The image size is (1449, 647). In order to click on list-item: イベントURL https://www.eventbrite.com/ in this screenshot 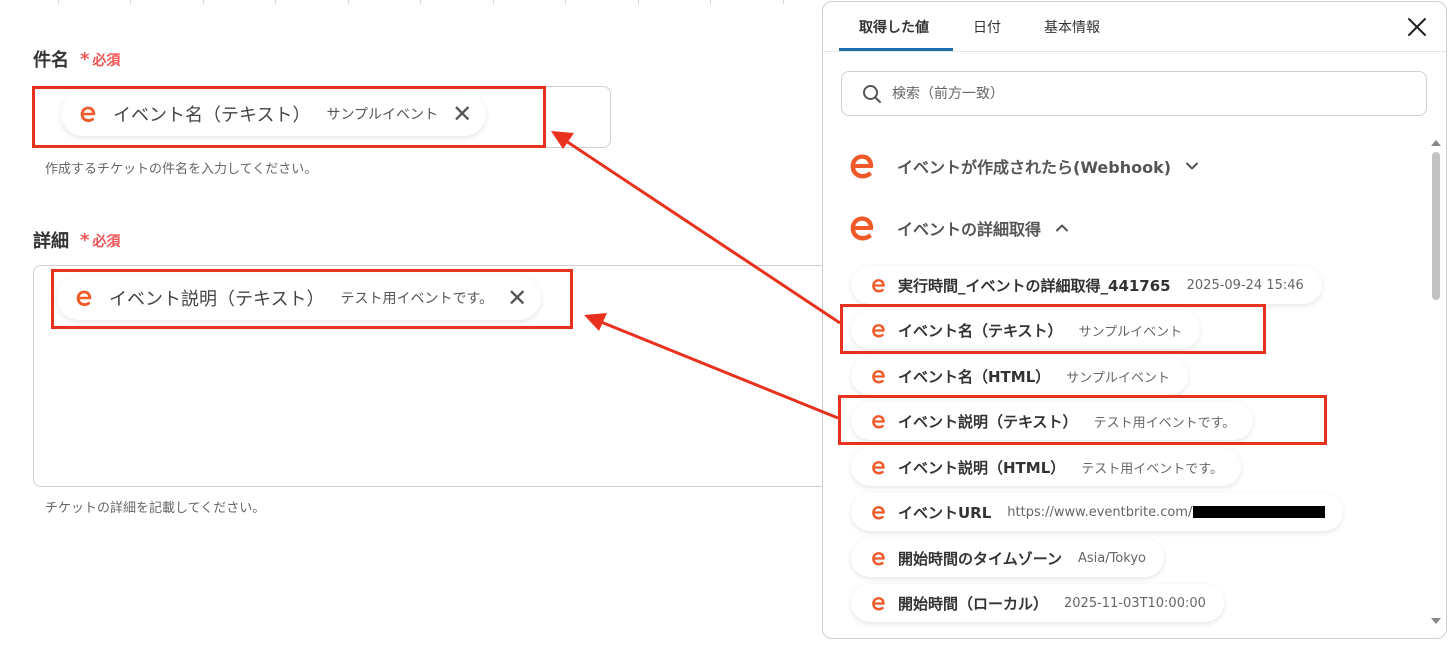, I will do `click(1097, 512)`.